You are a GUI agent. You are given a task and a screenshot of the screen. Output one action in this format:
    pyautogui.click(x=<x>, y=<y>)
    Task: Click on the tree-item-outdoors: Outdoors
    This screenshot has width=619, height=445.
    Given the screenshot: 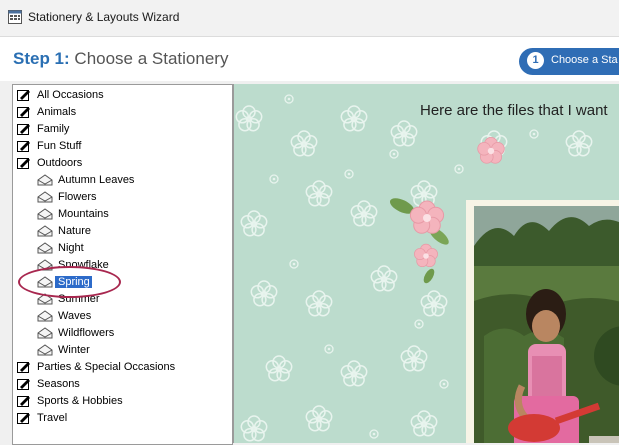 What is the action you would take?
    pyautogui.click(x=50, y=162)
    